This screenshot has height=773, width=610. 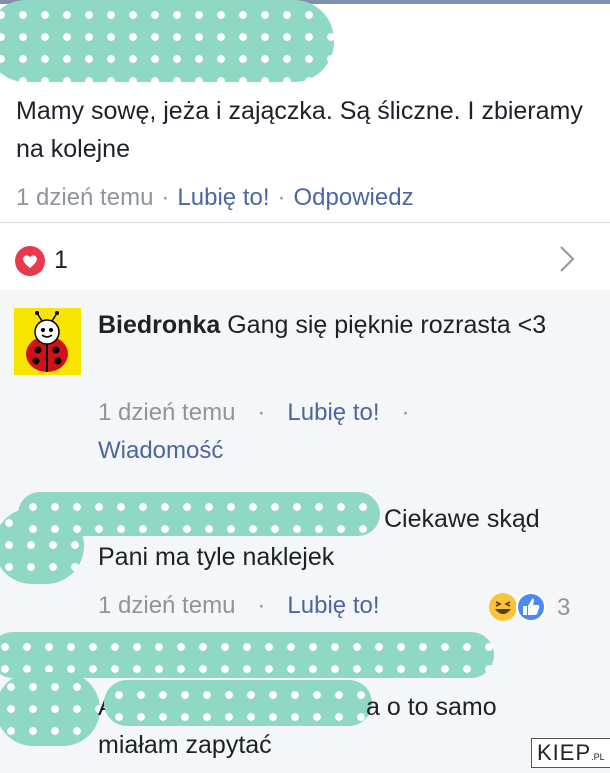 What do you see at coordinates (354, 197) in the screenshot?
I see `reply-link: Odpowiedz` at bounding box center [354, 197].